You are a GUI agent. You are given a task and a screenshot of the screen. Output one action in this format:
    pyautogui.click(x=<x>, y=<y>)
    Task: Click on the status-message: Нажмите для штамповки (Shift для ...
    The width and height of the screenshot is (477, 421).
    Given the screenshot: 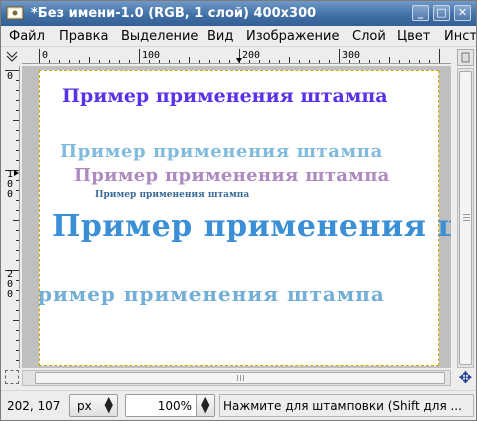 What is the action you would take?
    pyautogui.click(x=346, y=405)
    